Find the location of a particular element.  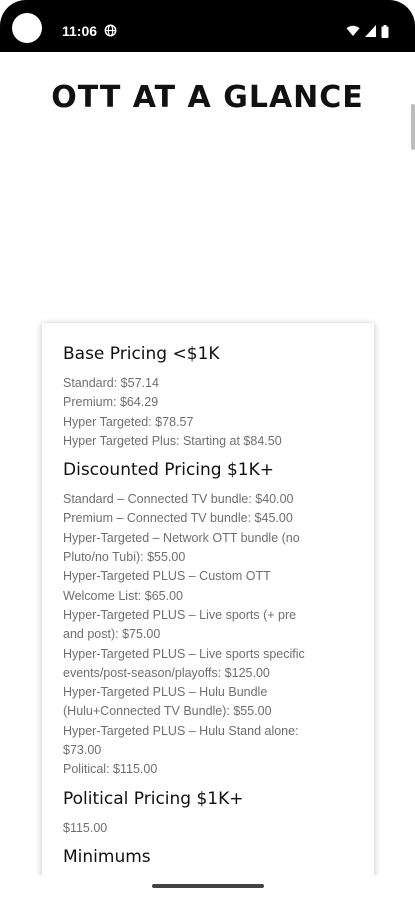

scrollbar-thumb is located at coordinates (413, 127).